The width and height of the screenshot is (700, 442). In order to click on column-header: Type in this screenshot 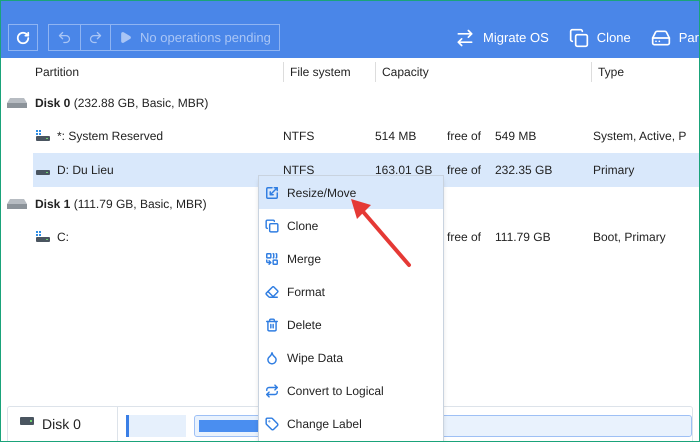, I will do `click(611, 72)`.